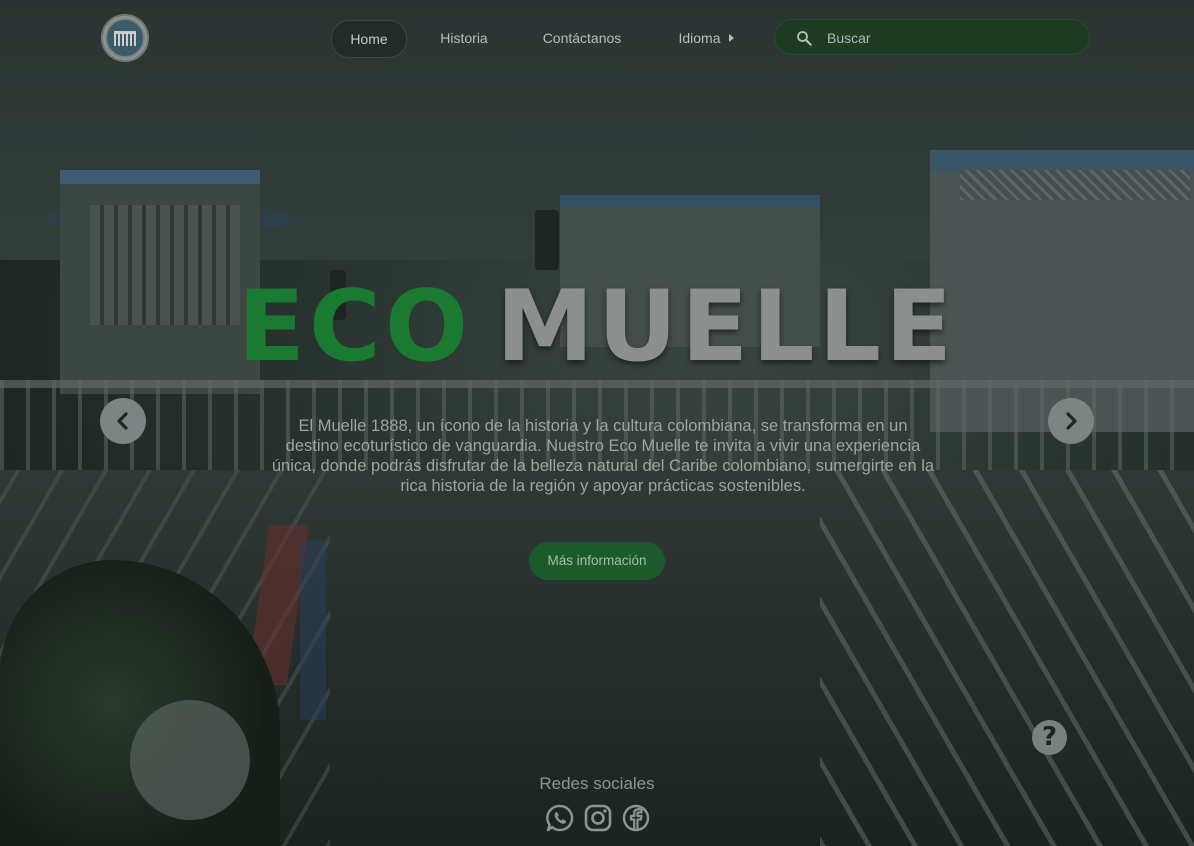 The image size is (1194, 846). What do you see at coordinates (699, 38) in the screenshot?
I see `nav-idioma-label: Idioma` at bounding box center [699, 38].